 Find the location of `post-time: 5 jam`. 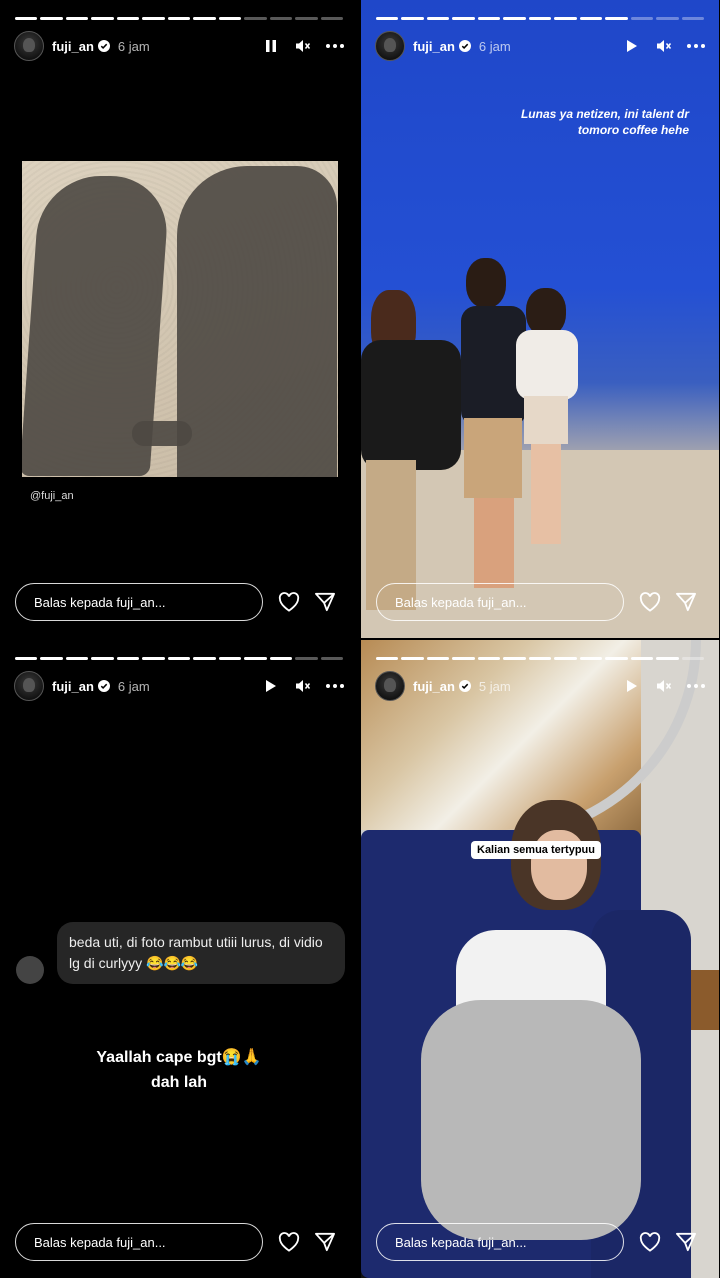

post-time: 5 jam is located at coordinates (494, 686).